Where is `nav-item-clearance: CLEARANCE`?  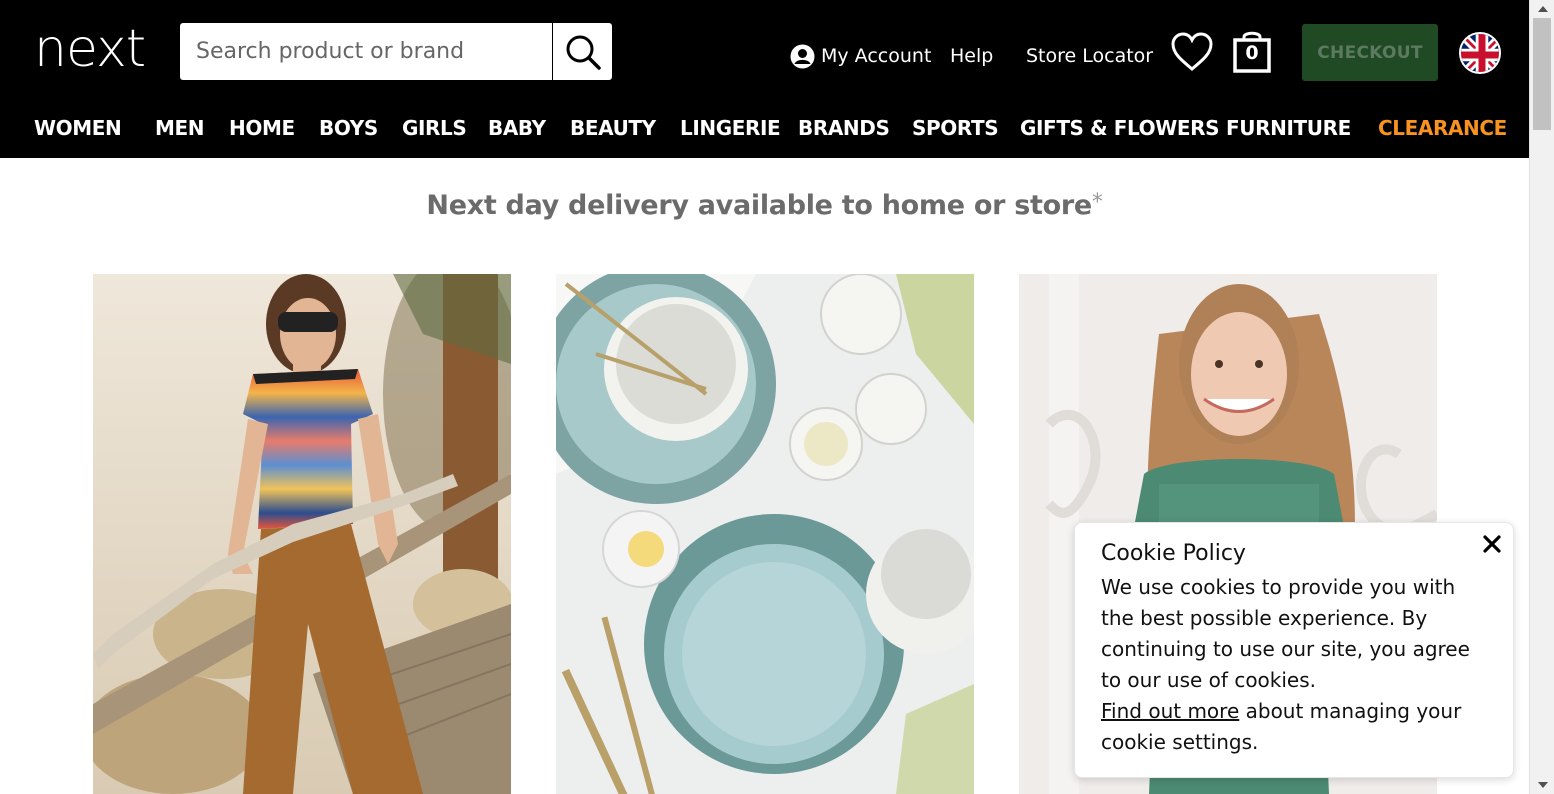 nav-item-clearance: CLEARANCE is located at coordinates (1442, 128).